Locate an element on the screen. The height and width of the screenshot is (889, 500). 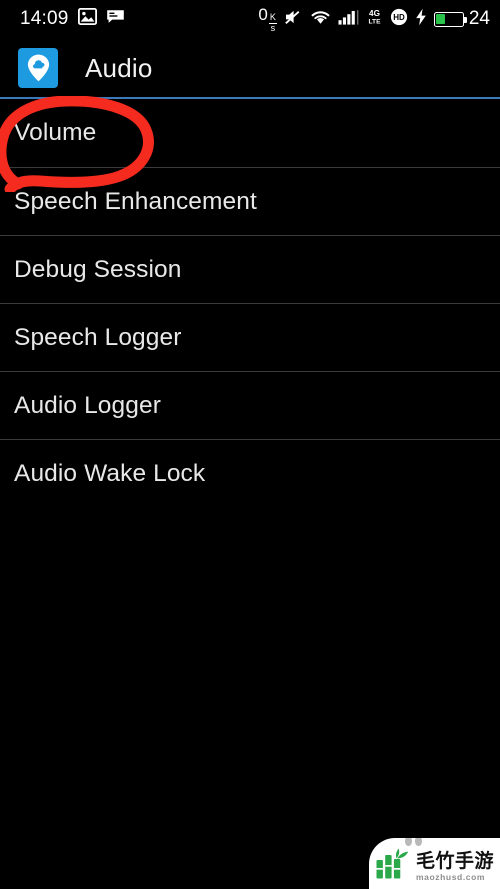
hd-icon: HD is located at coordinates (399, 19).